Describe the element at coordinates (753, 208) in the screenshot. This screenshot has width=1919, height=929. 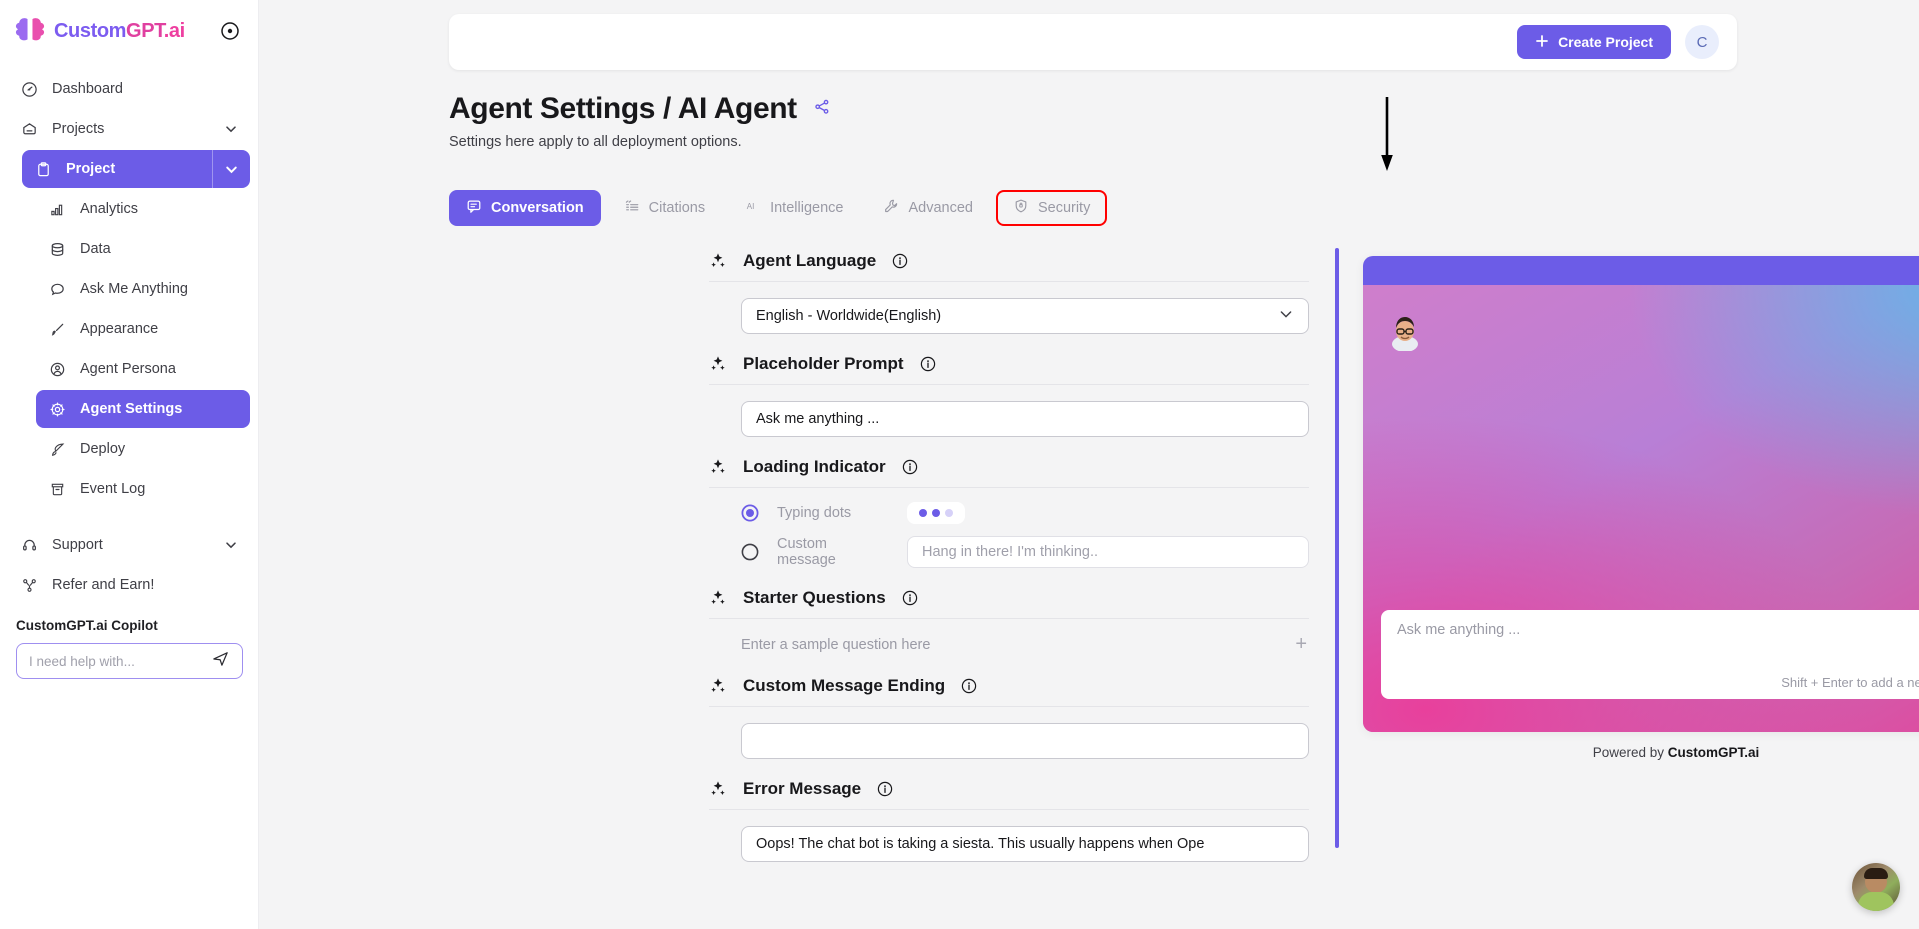
I see `ai-text-icon: AI` at that location.